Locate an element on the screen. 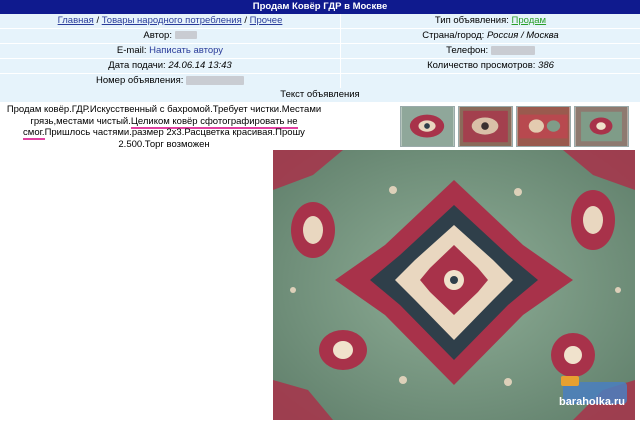  location-label: Страна/город: is located at coordinates (453, 35).